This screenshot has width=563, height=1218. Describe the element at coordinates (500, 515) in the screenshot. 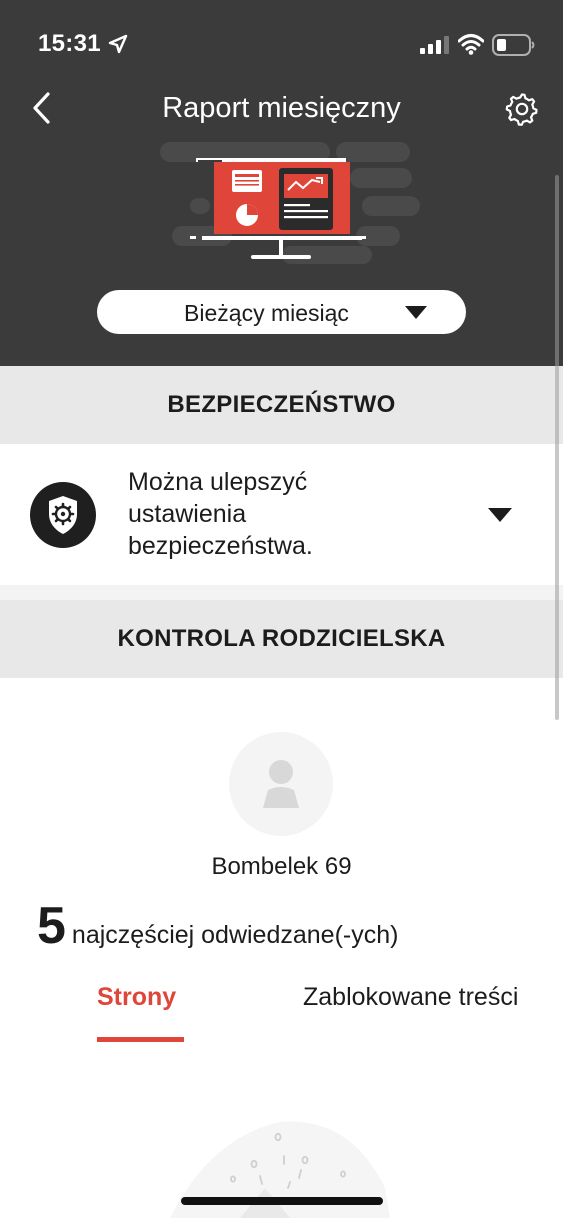

I see `expand-chevron-down-icon` at that location.